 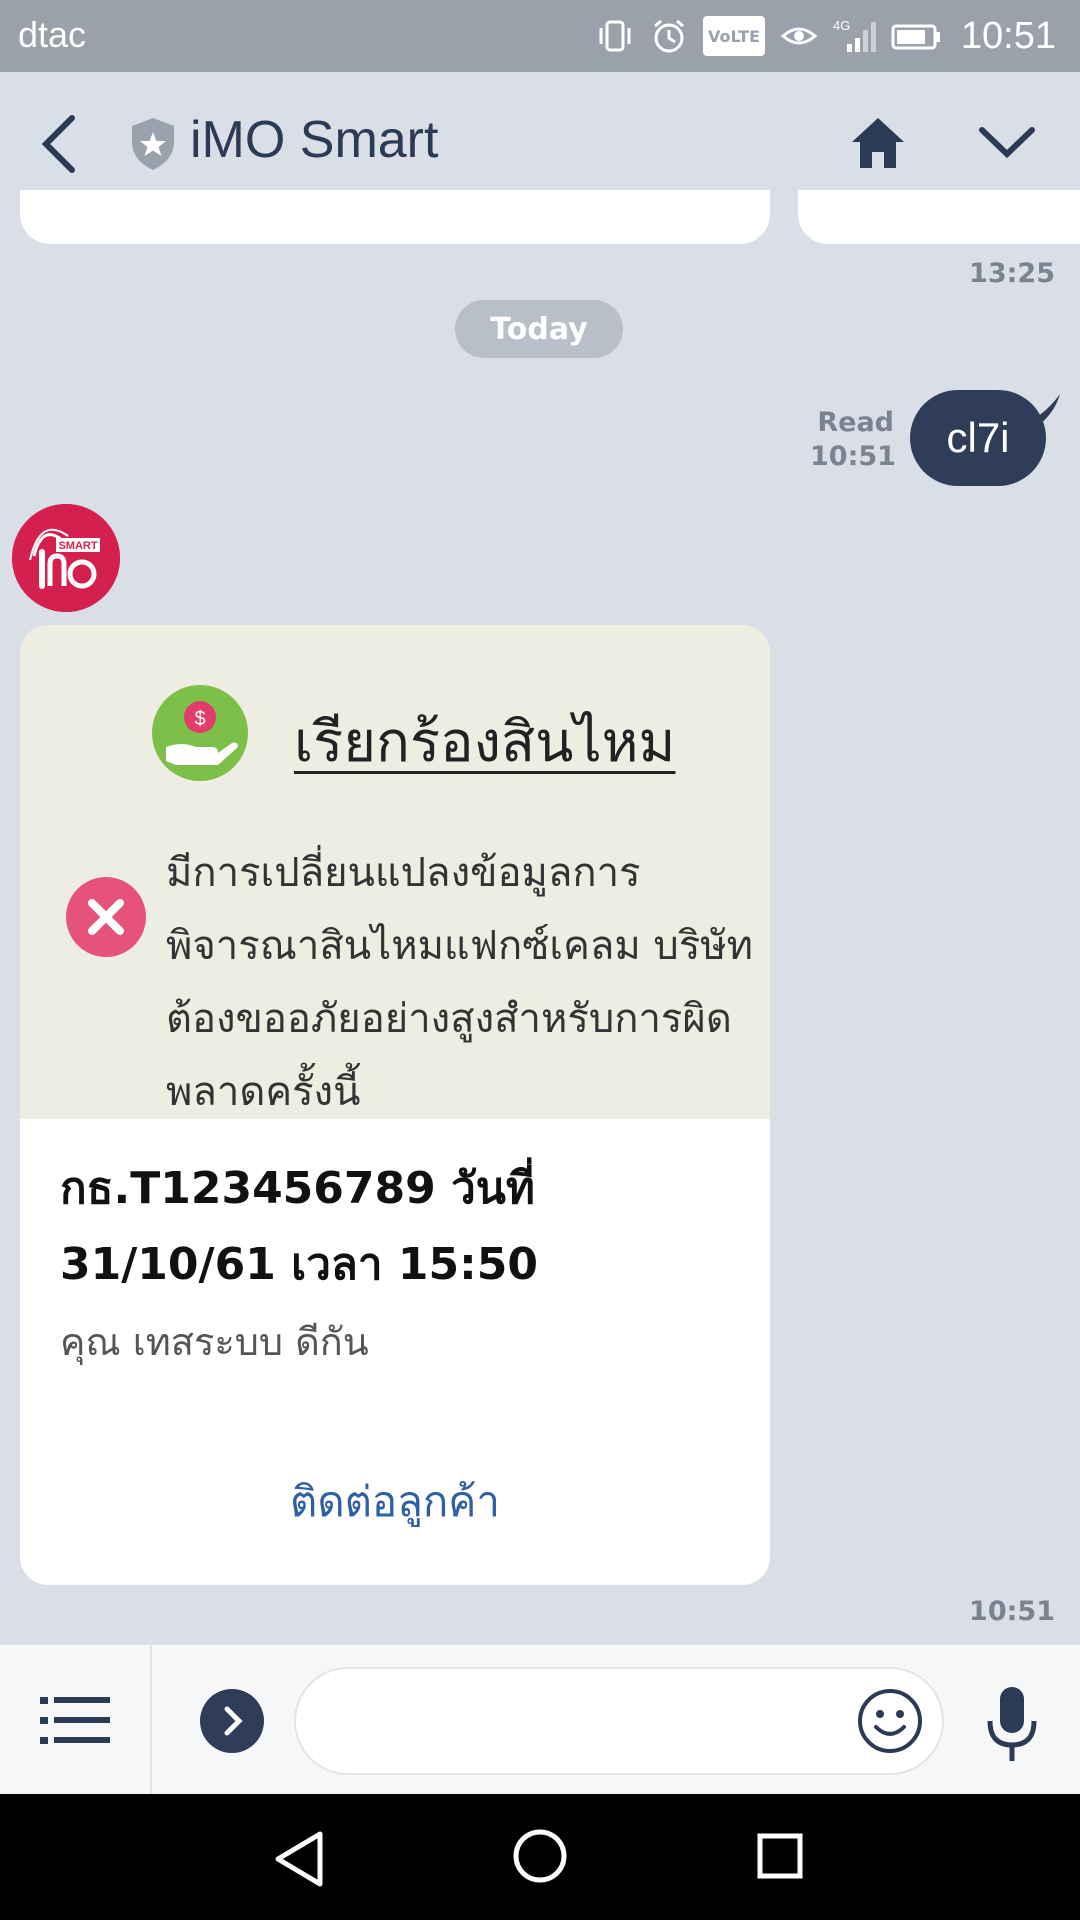 What do you see at coordinates (314, 140) in the screenshot?
I see `chat-title: iMO Smart` at bounding box center [314, 140].